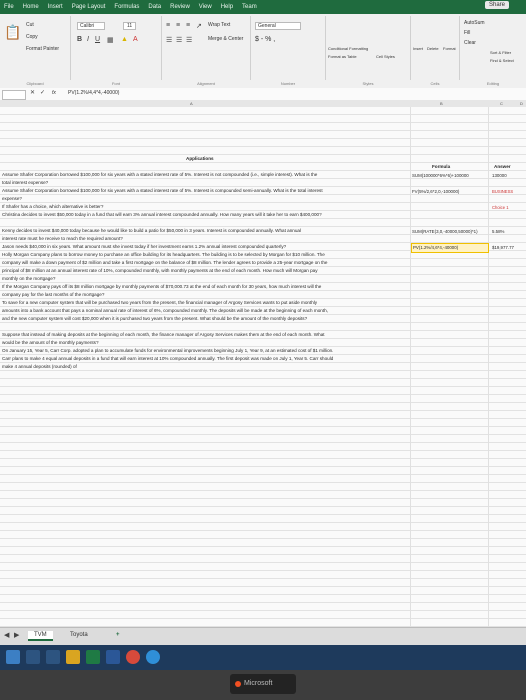 Image resolution: width=526 pixels, height=700 pixels. Describe the element at coordinates (40, 636) in the screenshot. I see `sheet-tab-tvm: TVM` at that location.